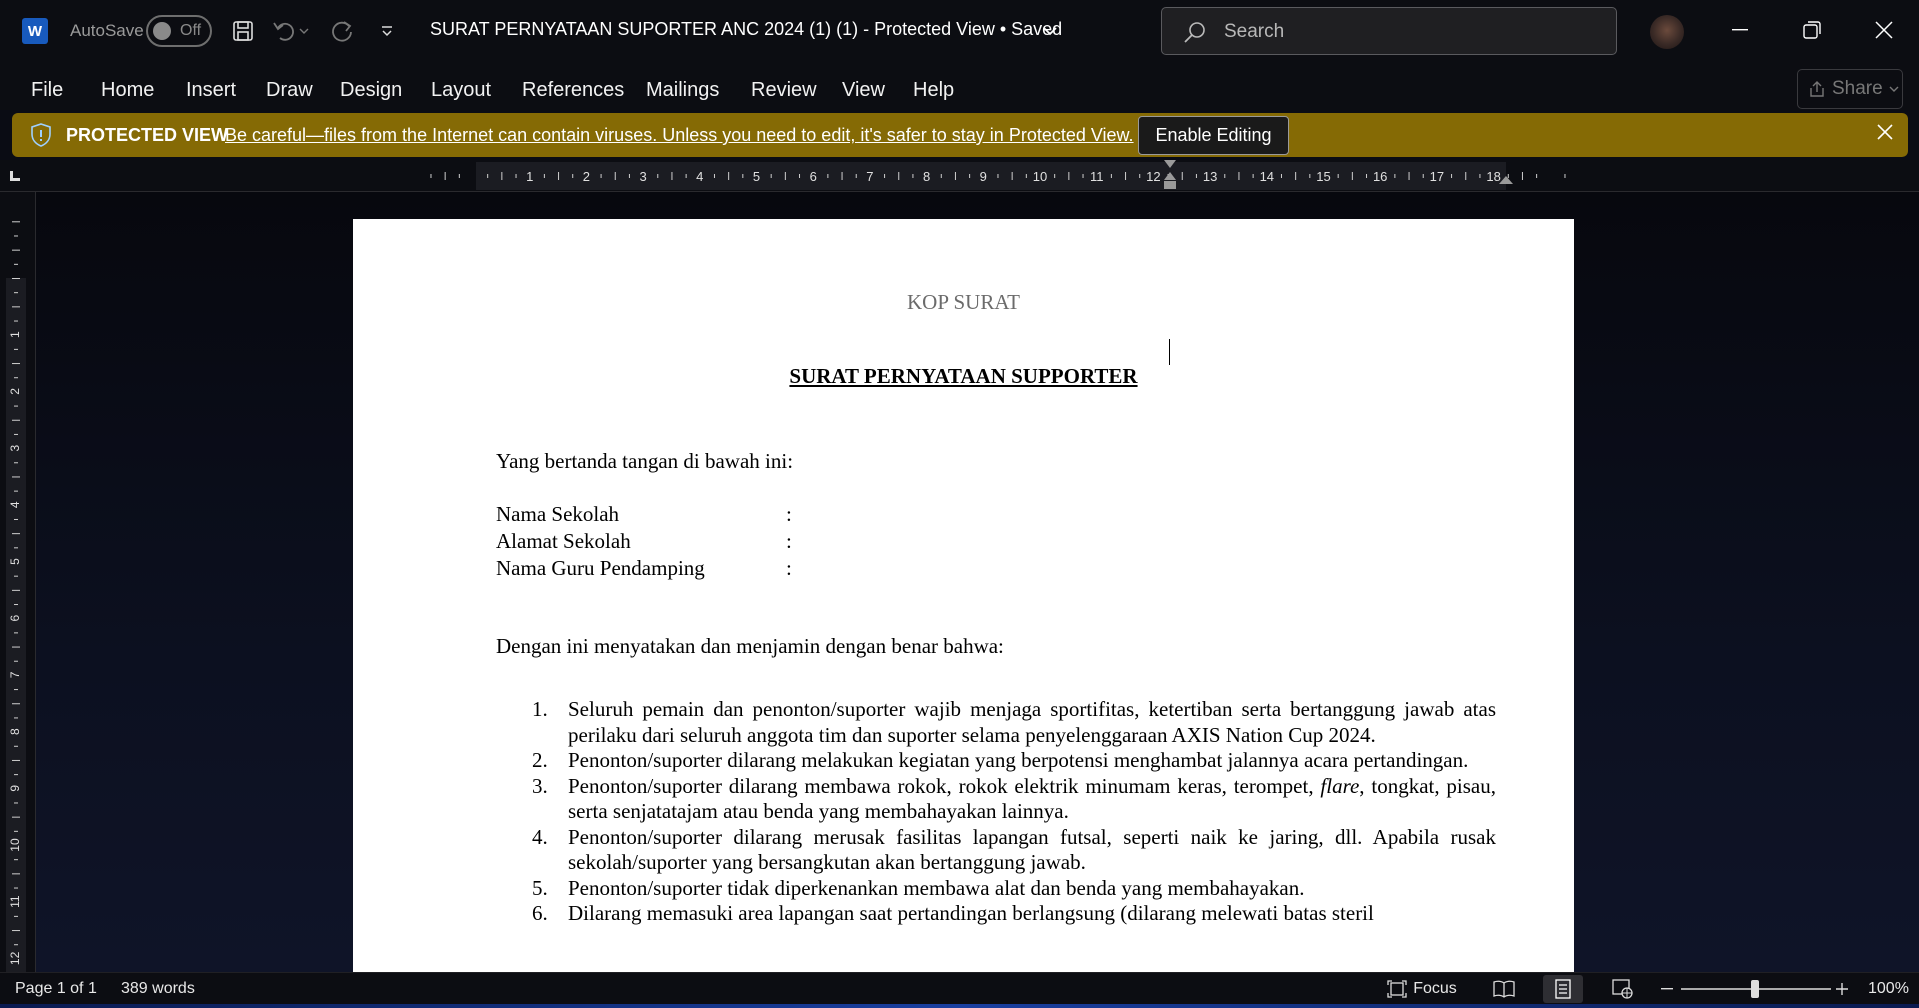 This screenshot has height=1008, width=1919. What do you see at coordinates (784, 90) in the screenshot?
I see `tab-review: Review` at bounding box center [784, 90].